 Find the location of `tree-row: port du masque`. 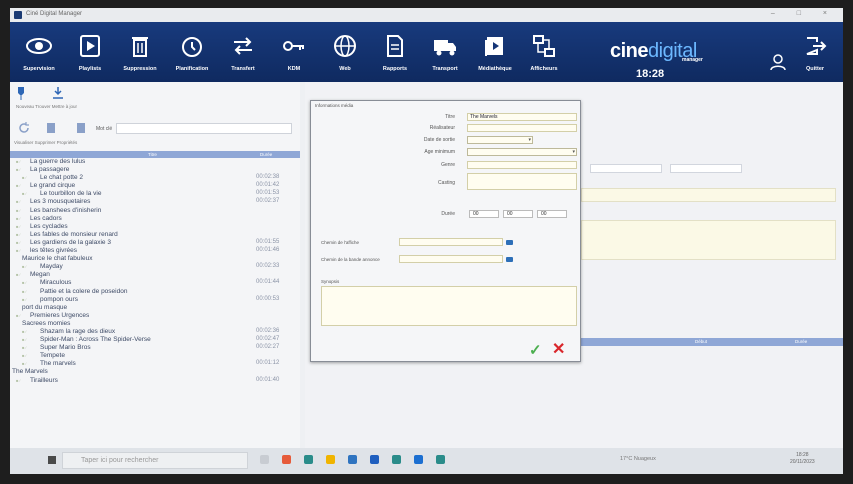

tree-row: port du masque is located at coordinates (155, 308).